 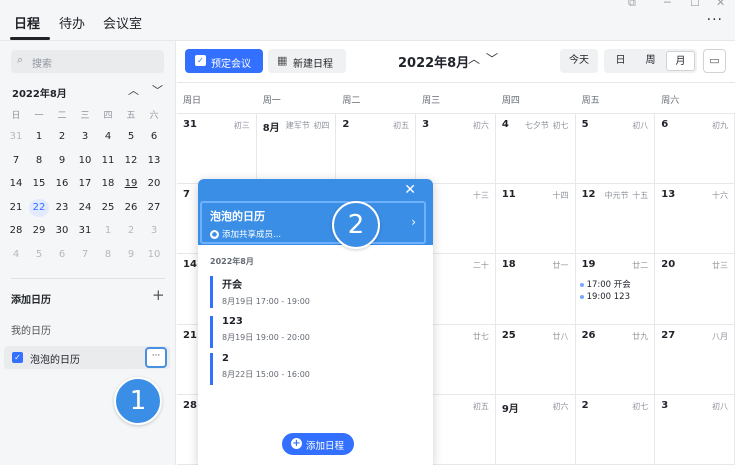 What do you see at coordinates (310, 292) in the screenshot?
I see `popup-event: 开会 8月19日 17:00 - 19:00` at bounding box center [310, 292].